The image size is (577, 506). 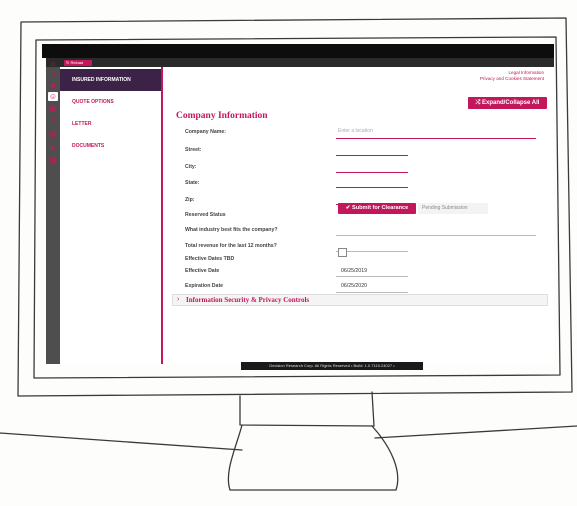 I want to click on submit-label: Submit for Clearance, so click(x=380, y=208).